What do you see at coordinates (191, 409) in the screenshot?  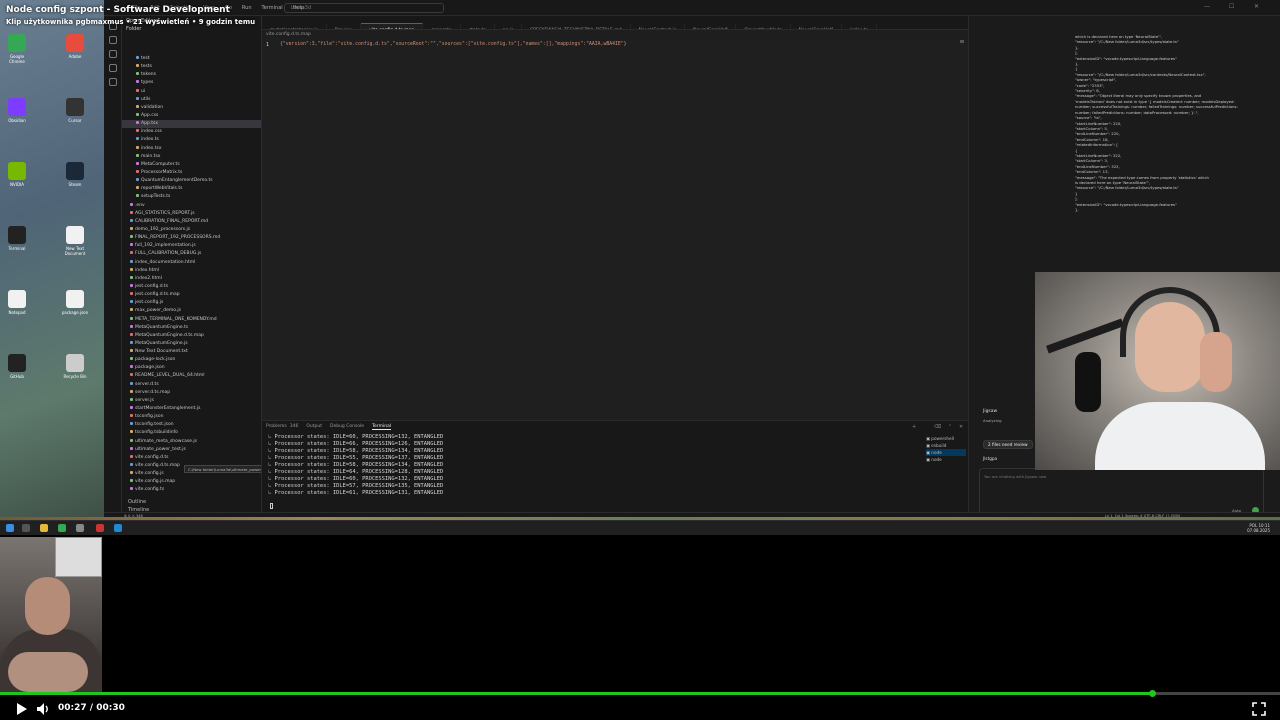 I see `file-tree-item: startMonsterEntanglement.js` at bounding box center [191, 409].